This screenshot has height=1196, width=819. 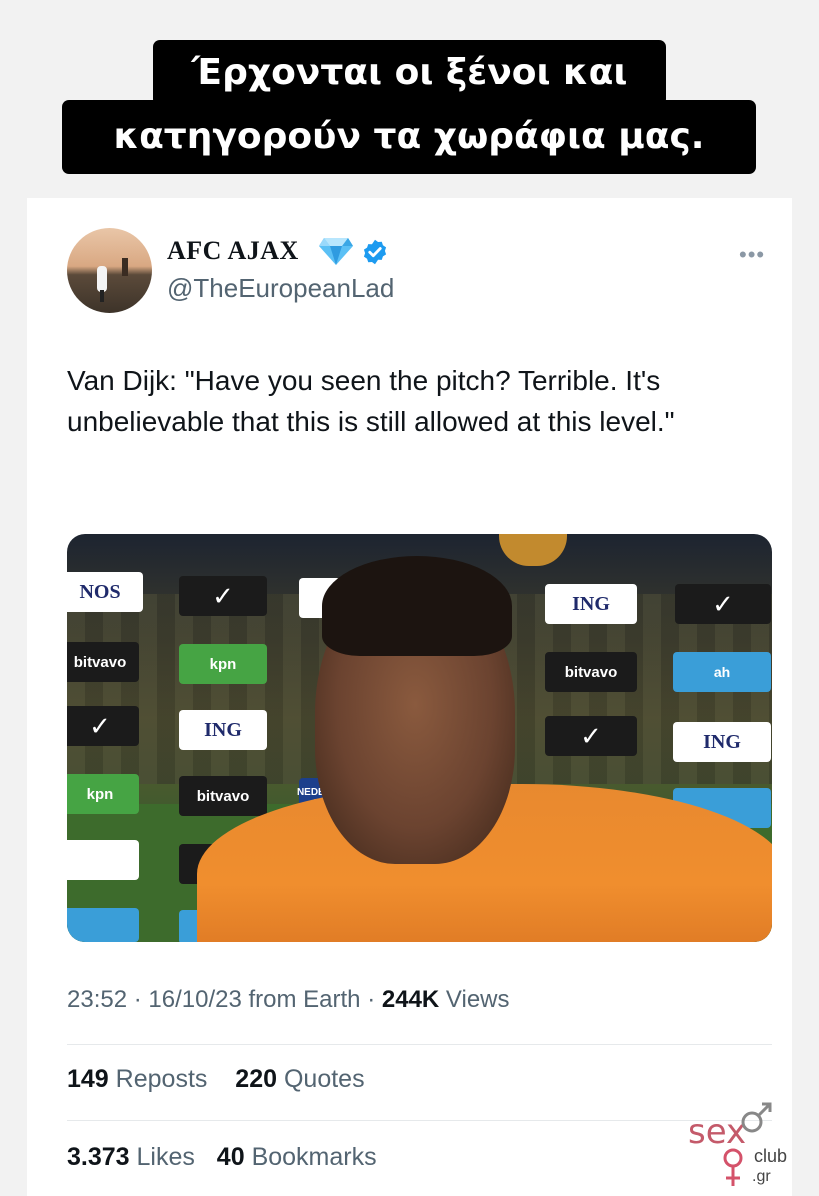 What do you see at coordinates (733, 1167) in the screenshot?
I see `female-symbol-icon` at bounding box center [733, 1167].